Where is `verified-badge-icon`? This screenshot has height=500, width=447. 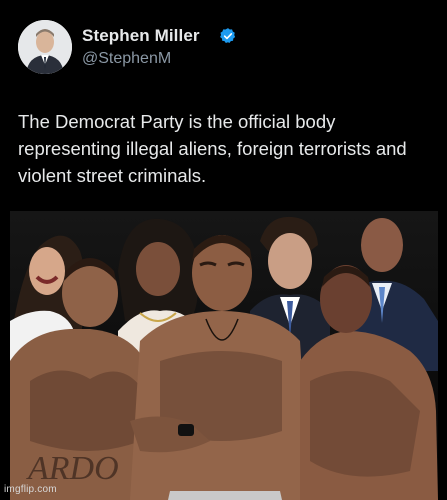 verified-badge-icon is located at coordinates (228, 36).